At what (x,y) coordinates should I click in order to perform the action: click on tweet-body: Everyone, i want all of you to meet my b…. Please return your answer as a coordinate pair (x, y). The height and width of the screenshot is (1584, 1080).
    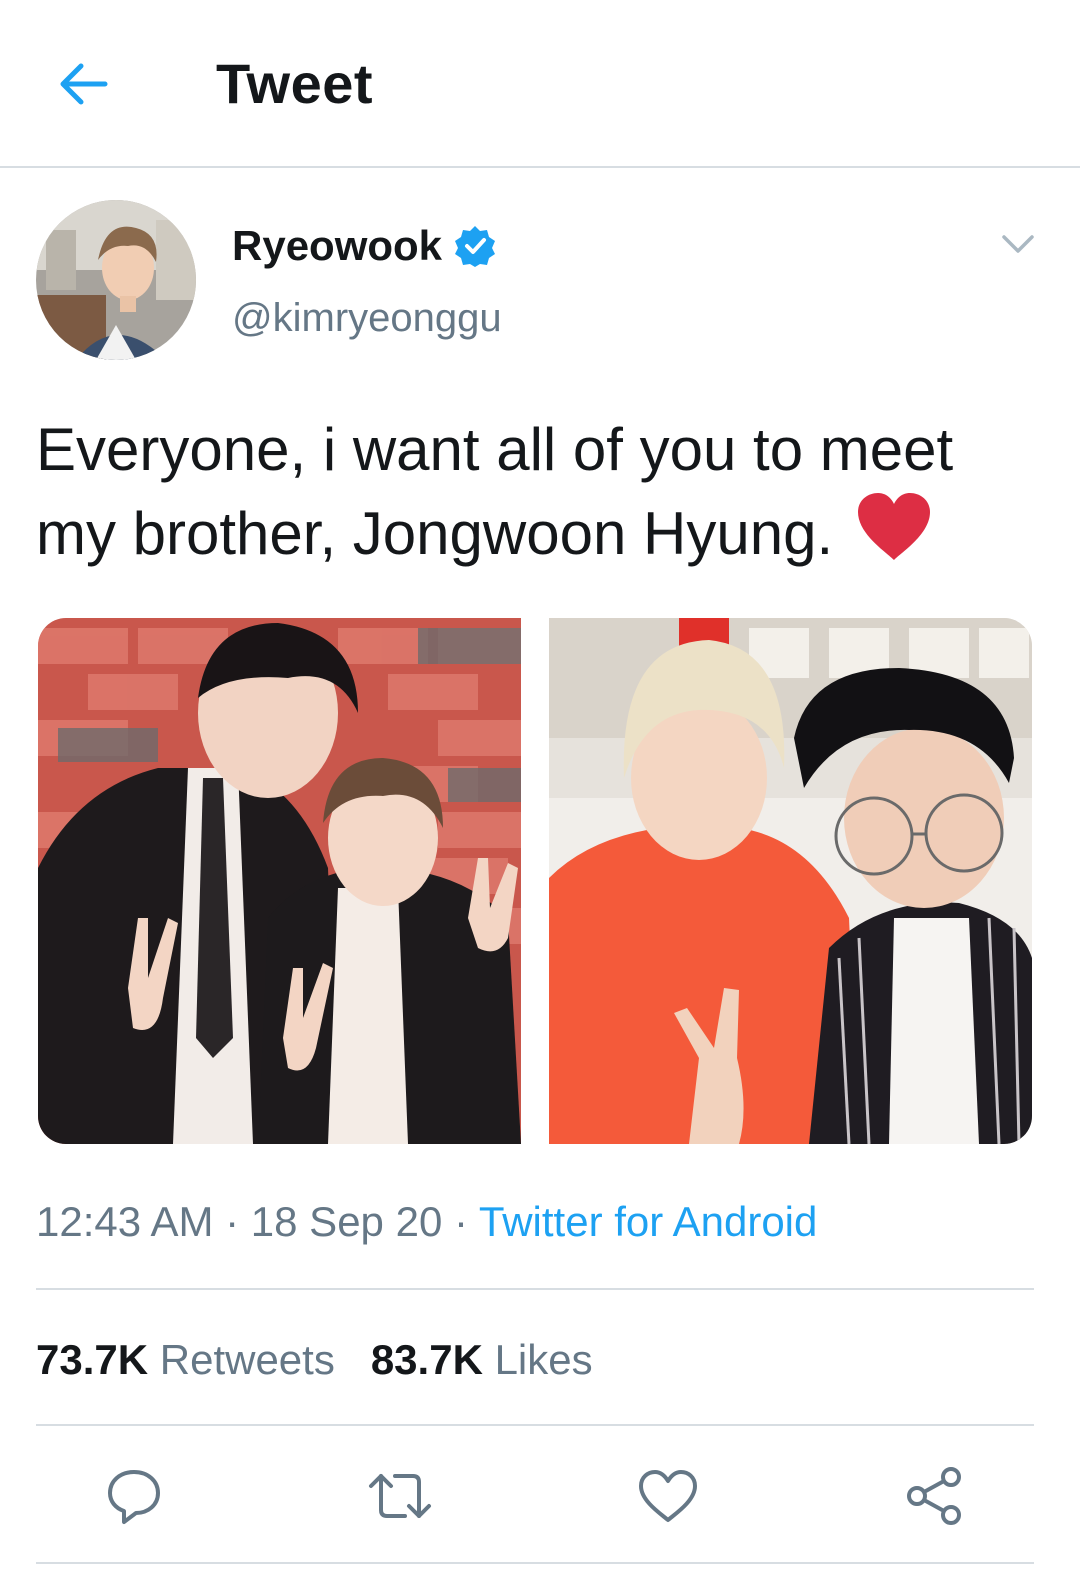
    Looking at the image, I should click on (495, 491).